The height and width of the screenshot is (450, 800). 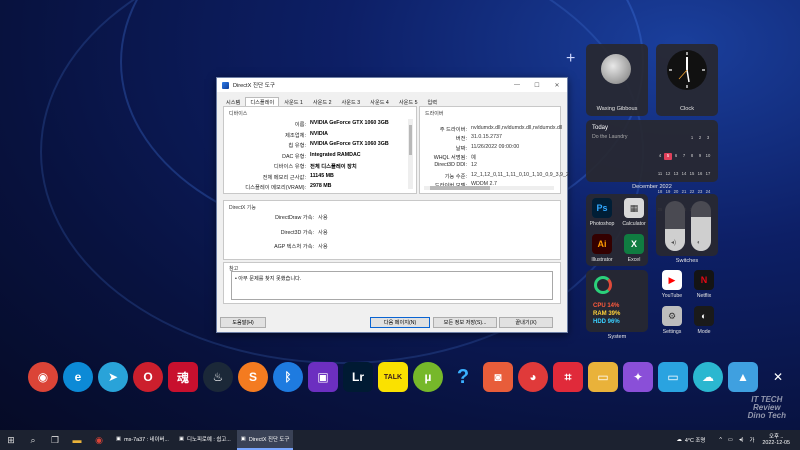 I want to click on help-icon: ?, so click(x=463, y=377).